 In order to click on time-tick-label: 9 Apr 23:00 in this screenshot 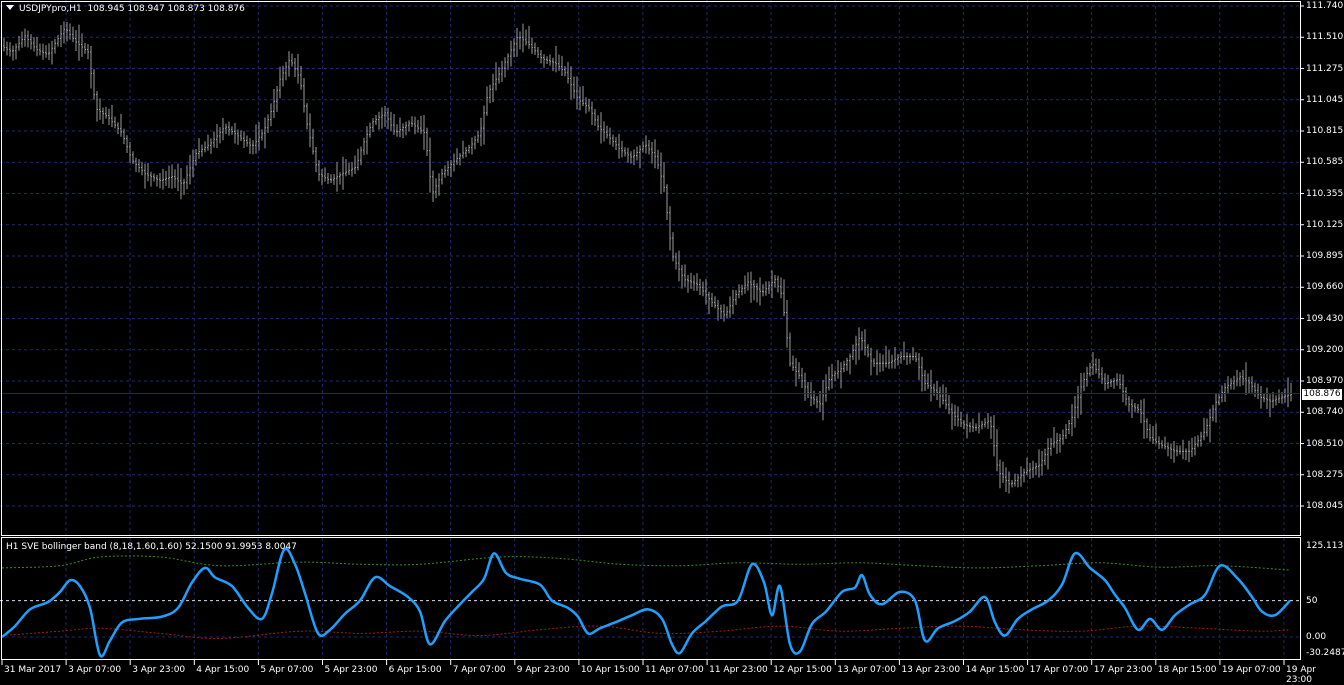, I will do `click(543, 670)`.